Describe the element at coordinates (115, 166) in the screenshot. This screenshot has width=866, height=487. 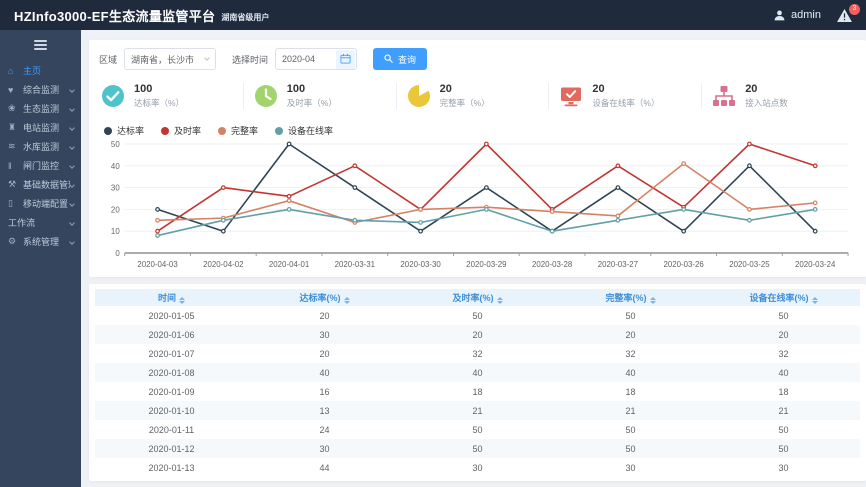
I see `svg-text: 40` at that location.